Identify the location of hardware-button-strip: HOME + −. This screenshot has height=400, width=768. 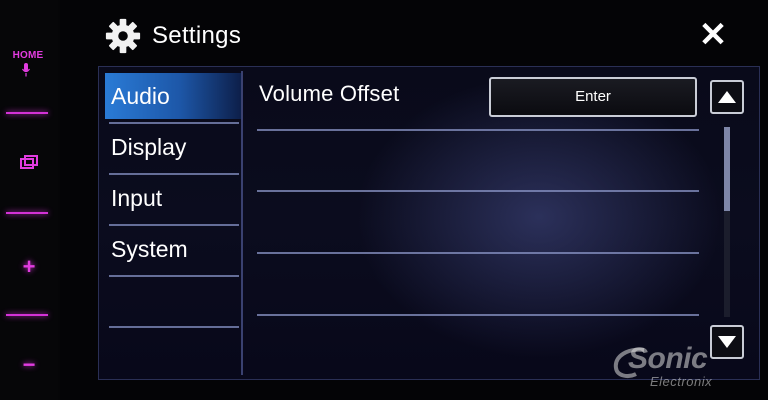
(29, 200).